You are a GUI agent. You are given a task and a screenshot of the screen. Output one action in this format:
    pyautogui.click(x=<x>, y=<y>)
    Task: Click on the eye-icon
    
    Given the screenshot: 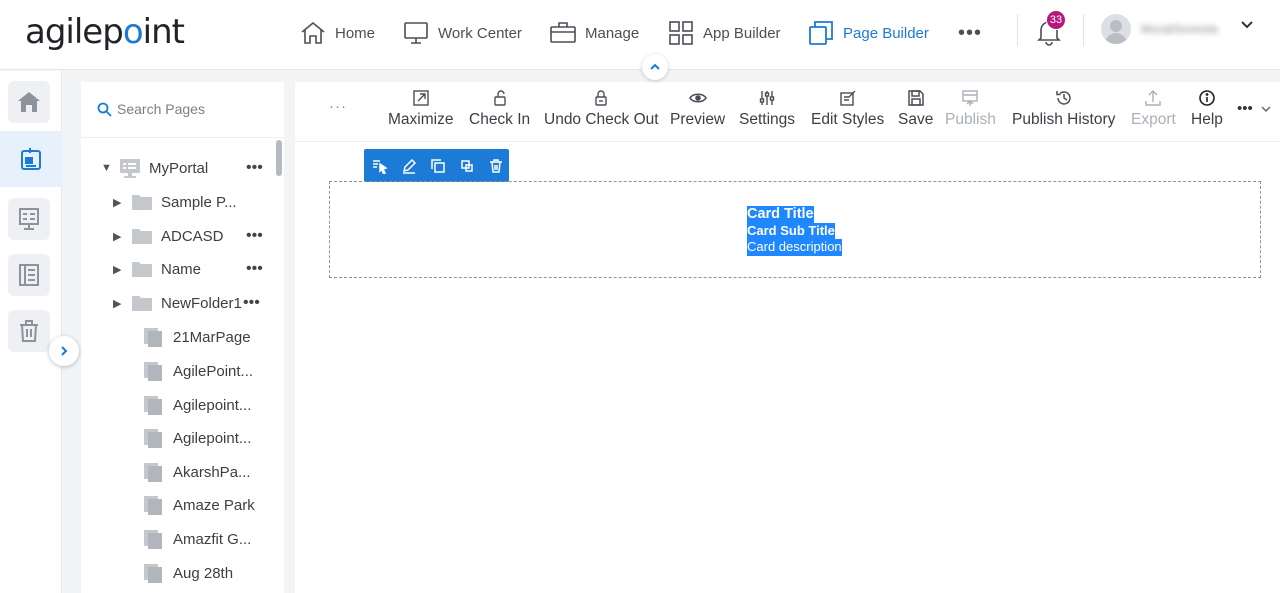 What is the action you would take?
    pyautogui.click(x=697, y=98)
    